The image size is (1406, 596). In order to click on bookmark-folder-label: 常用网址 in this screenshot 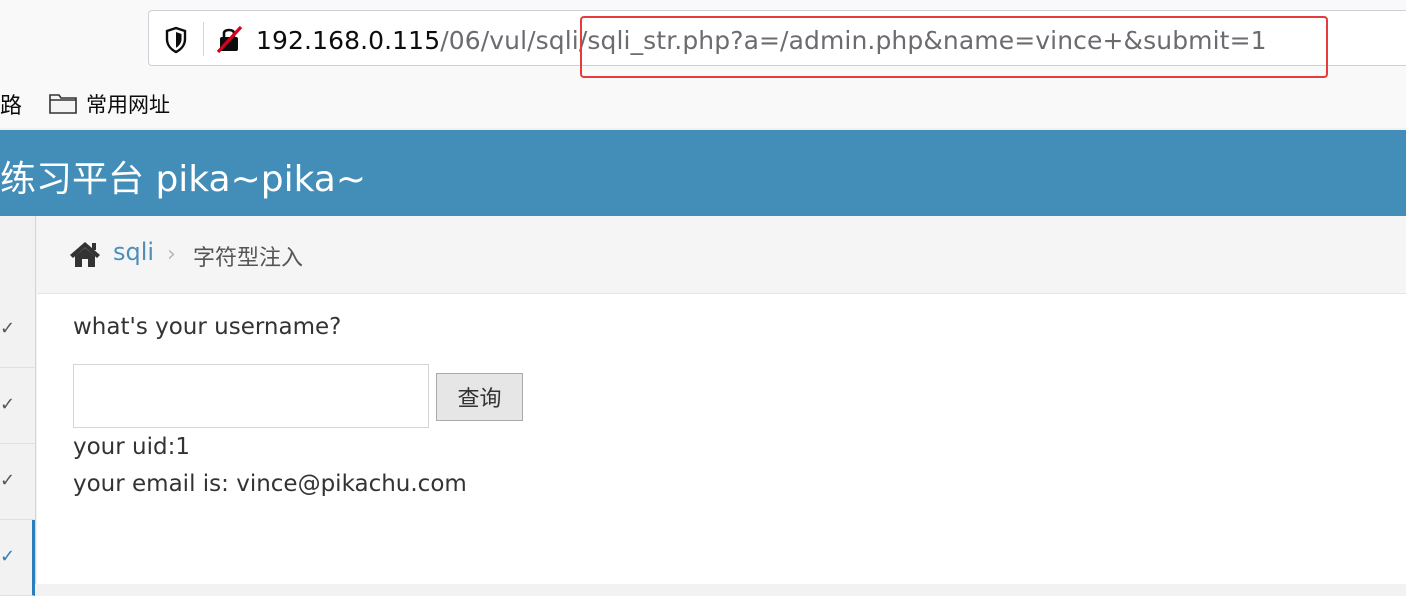, I will do `click(128, 104)`.